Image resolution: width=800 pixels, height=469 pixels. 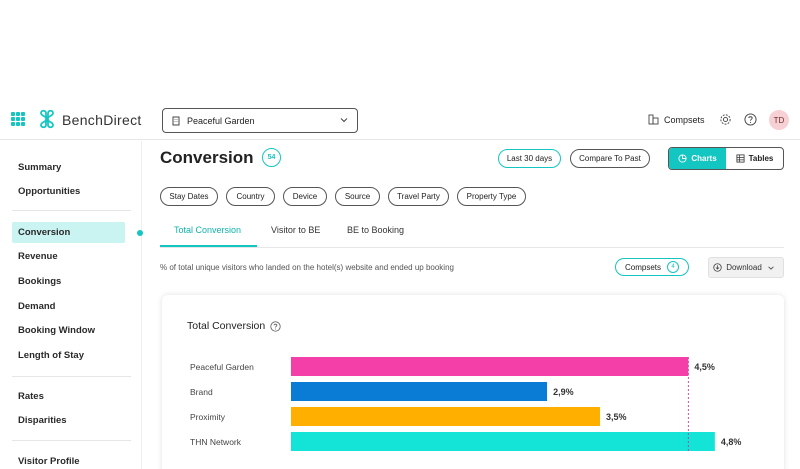 I want to click on app-name: BenchDirect, so click(x=102, y=120).